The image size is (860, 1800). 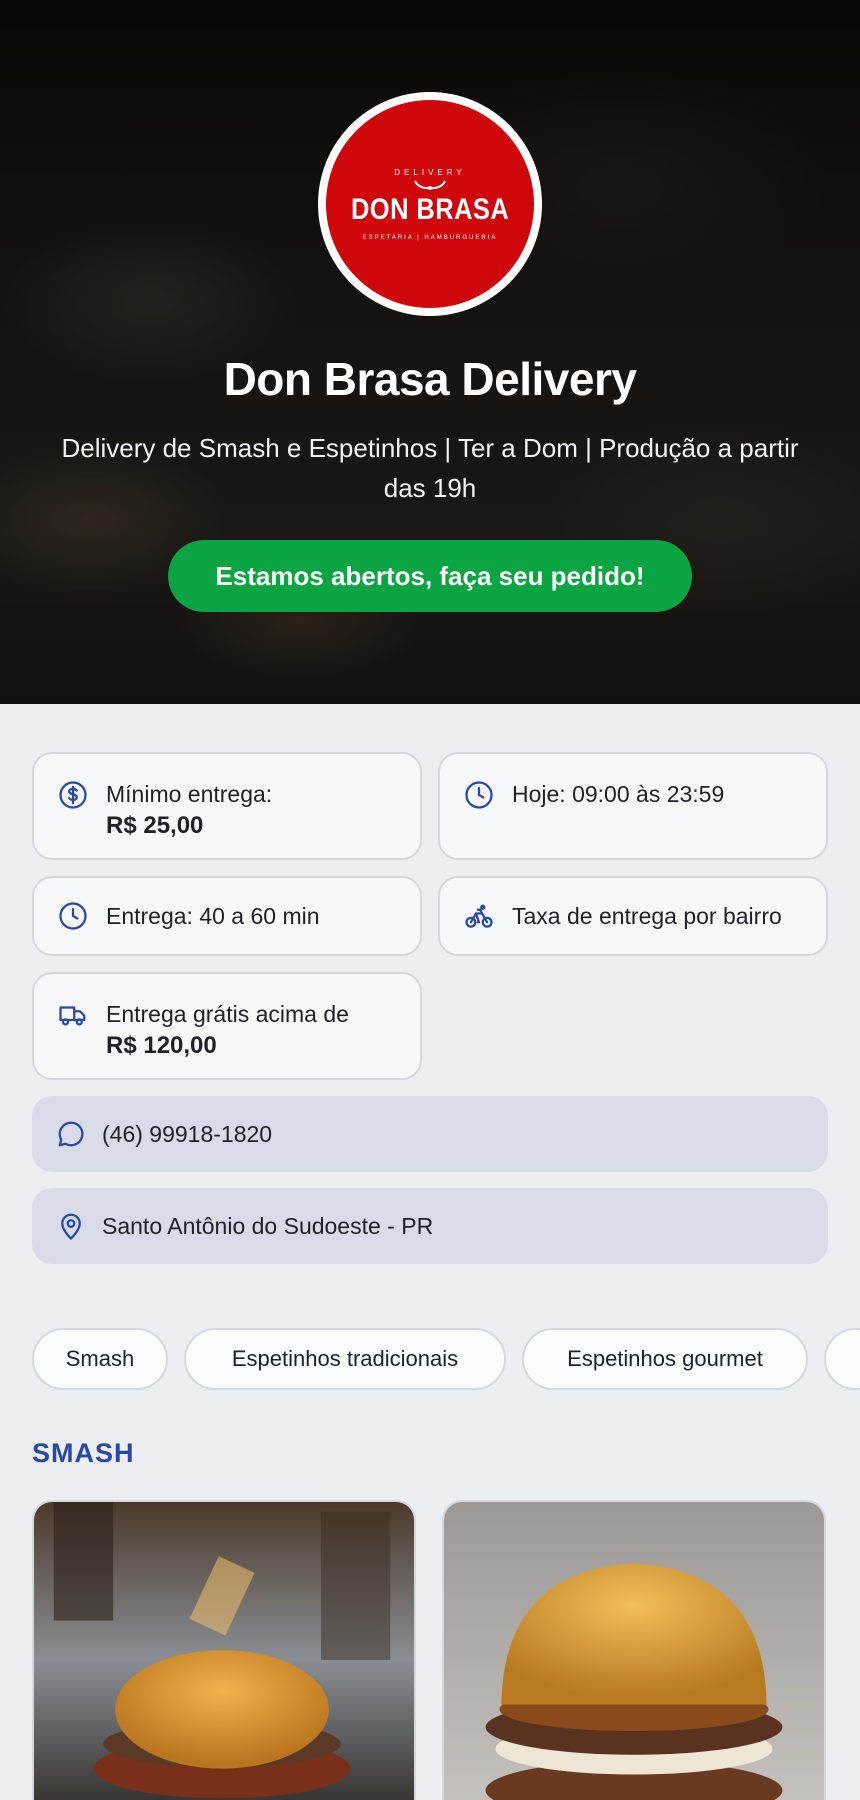 I want to click on category-tab-smash: Smash, so click(x=100, y=1359).